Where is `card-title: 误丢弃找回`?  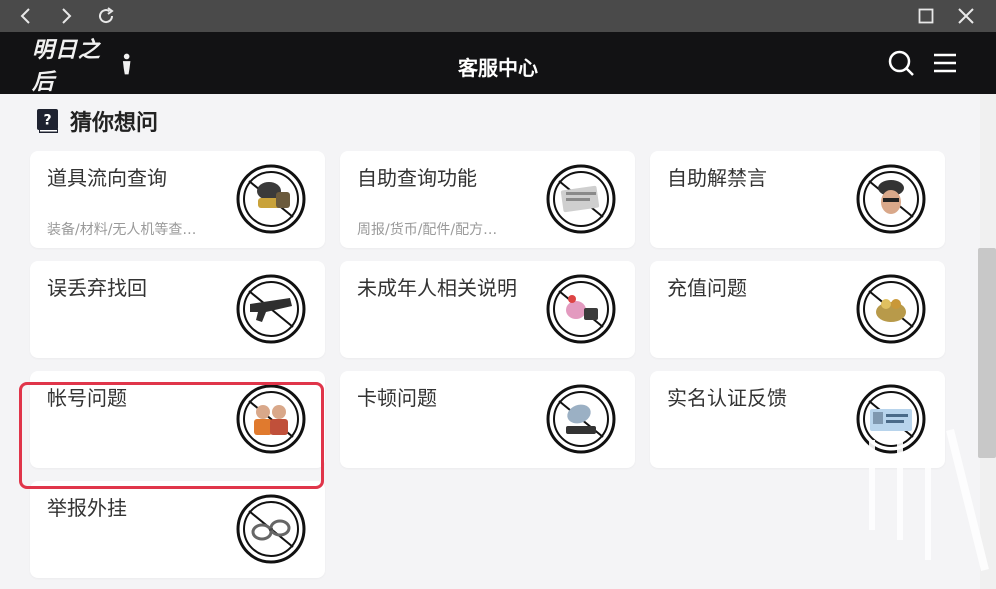
card-title: 误丢弃找回 is located at coordinates (97, 288).